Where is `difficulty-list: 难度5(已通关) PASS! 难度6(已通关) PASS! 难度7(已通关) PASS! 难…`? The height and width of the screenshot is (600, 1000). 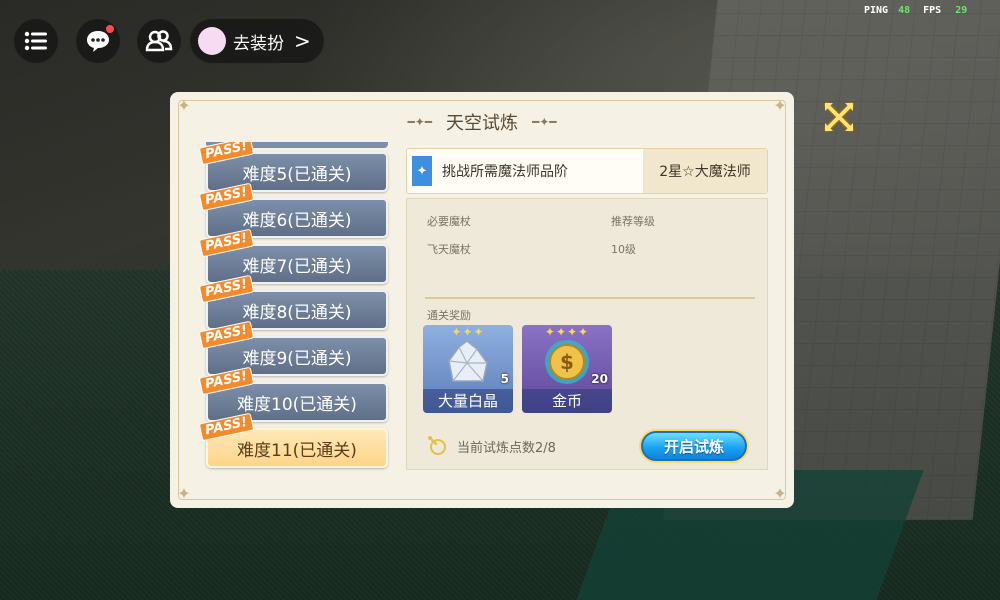 difficulty-list: 难度5(已通关) PASS! 难度6(已通关) PASS! 难度7(已通关) PASS! 难… is located at coordinates (292, 307).